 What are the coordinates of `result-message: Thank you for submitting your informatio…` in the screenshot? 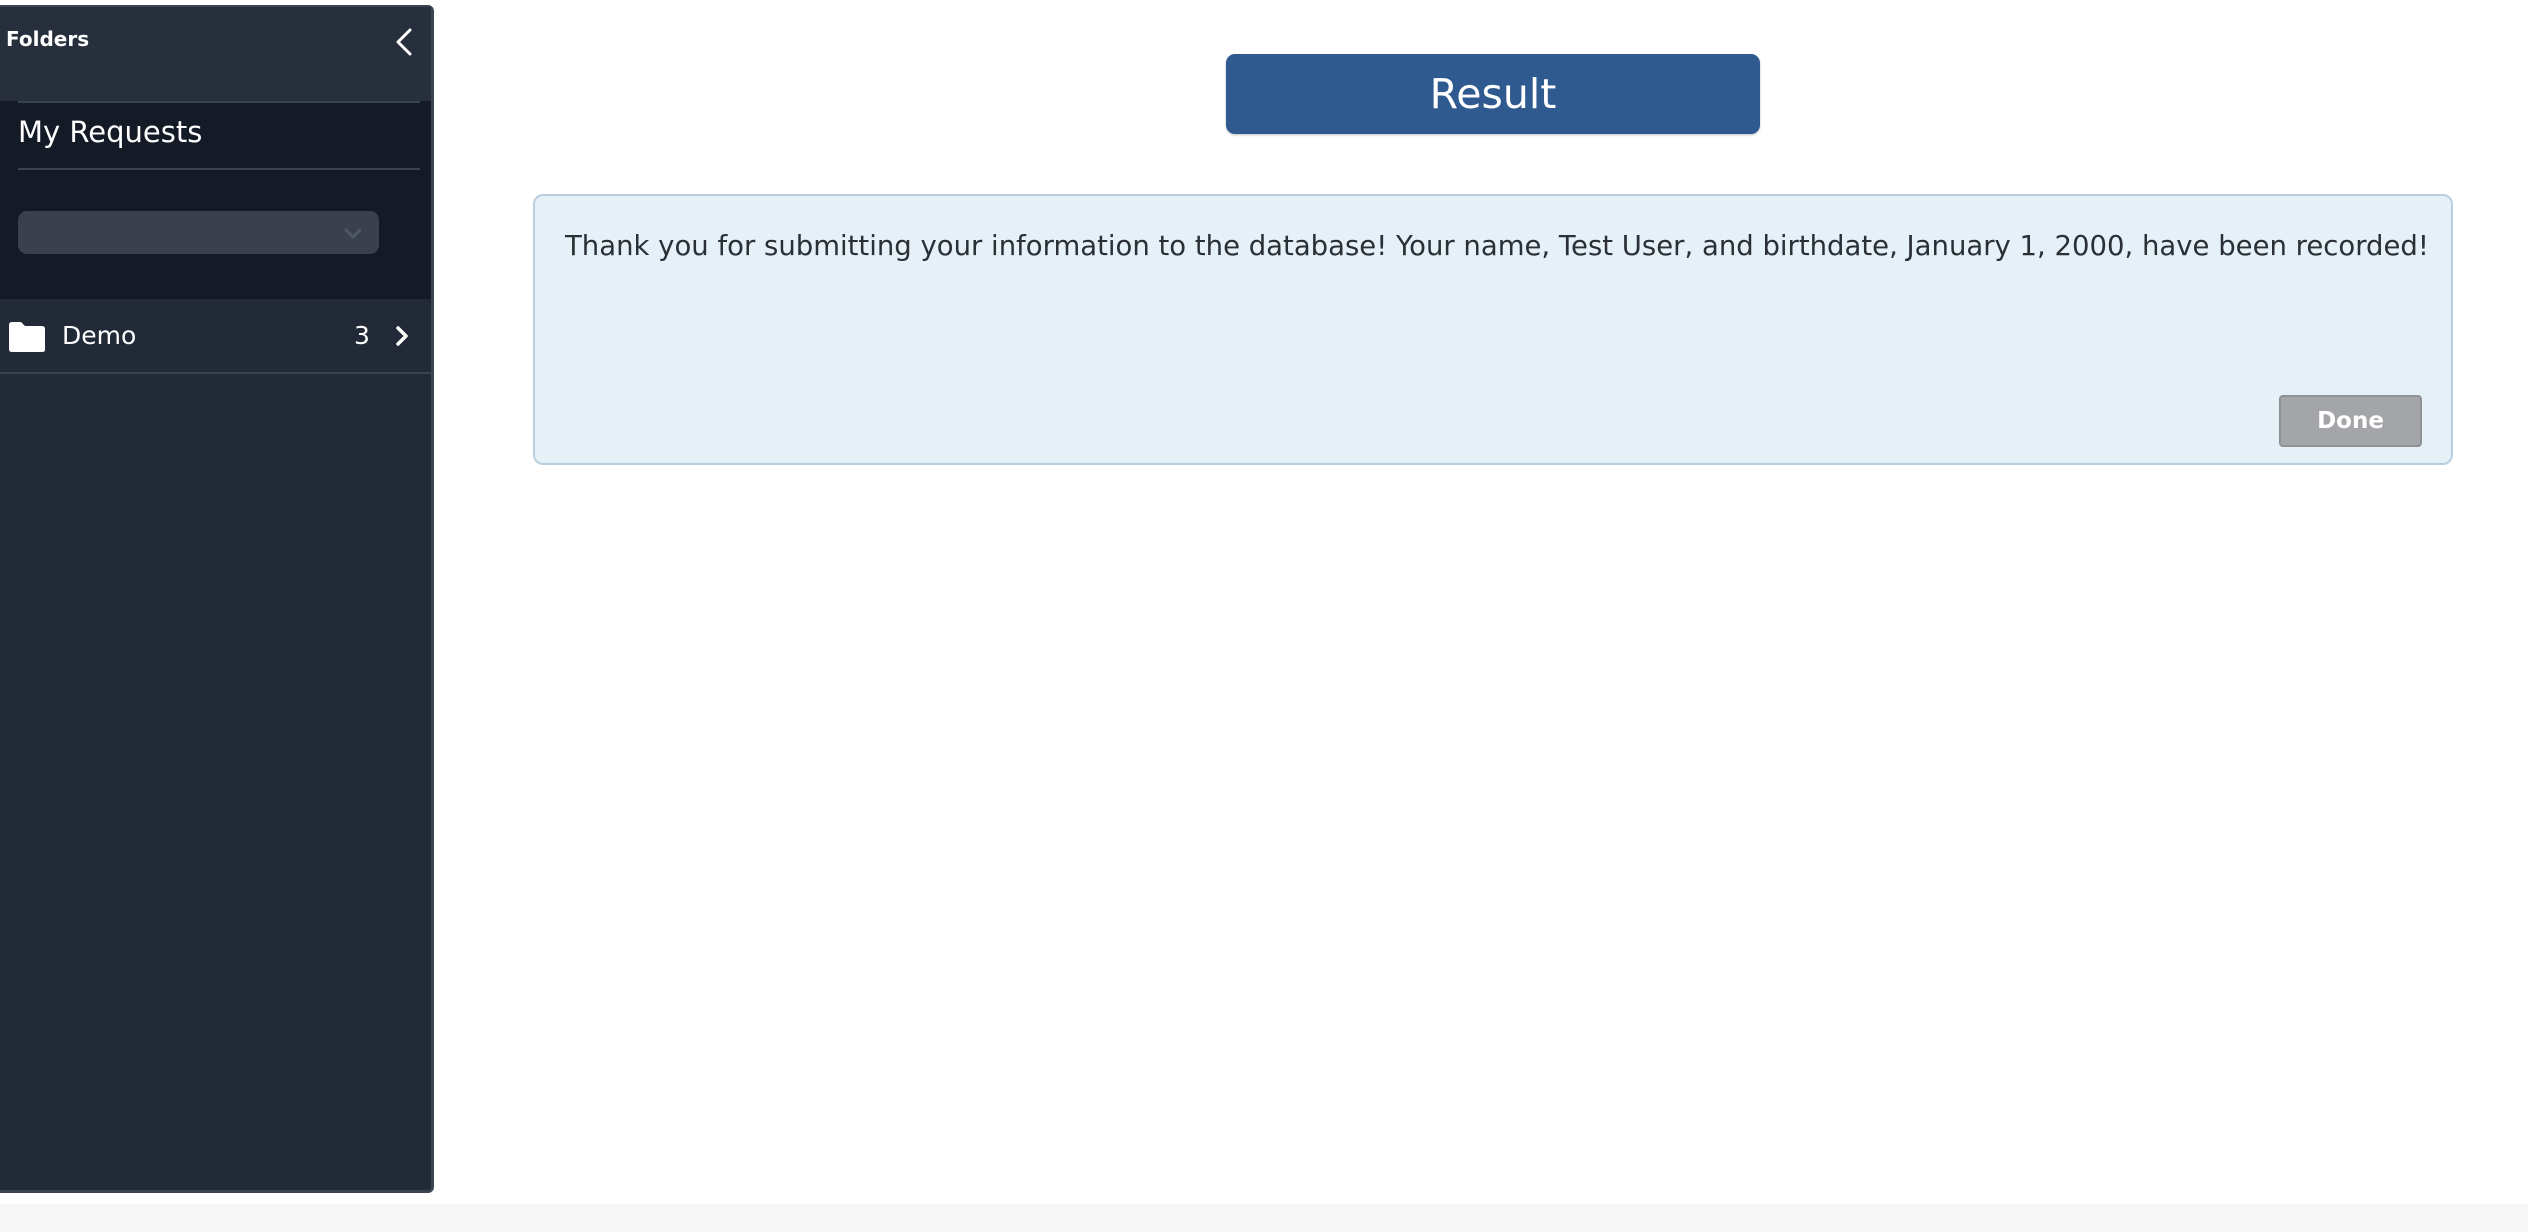 It's located at (1497, 246).